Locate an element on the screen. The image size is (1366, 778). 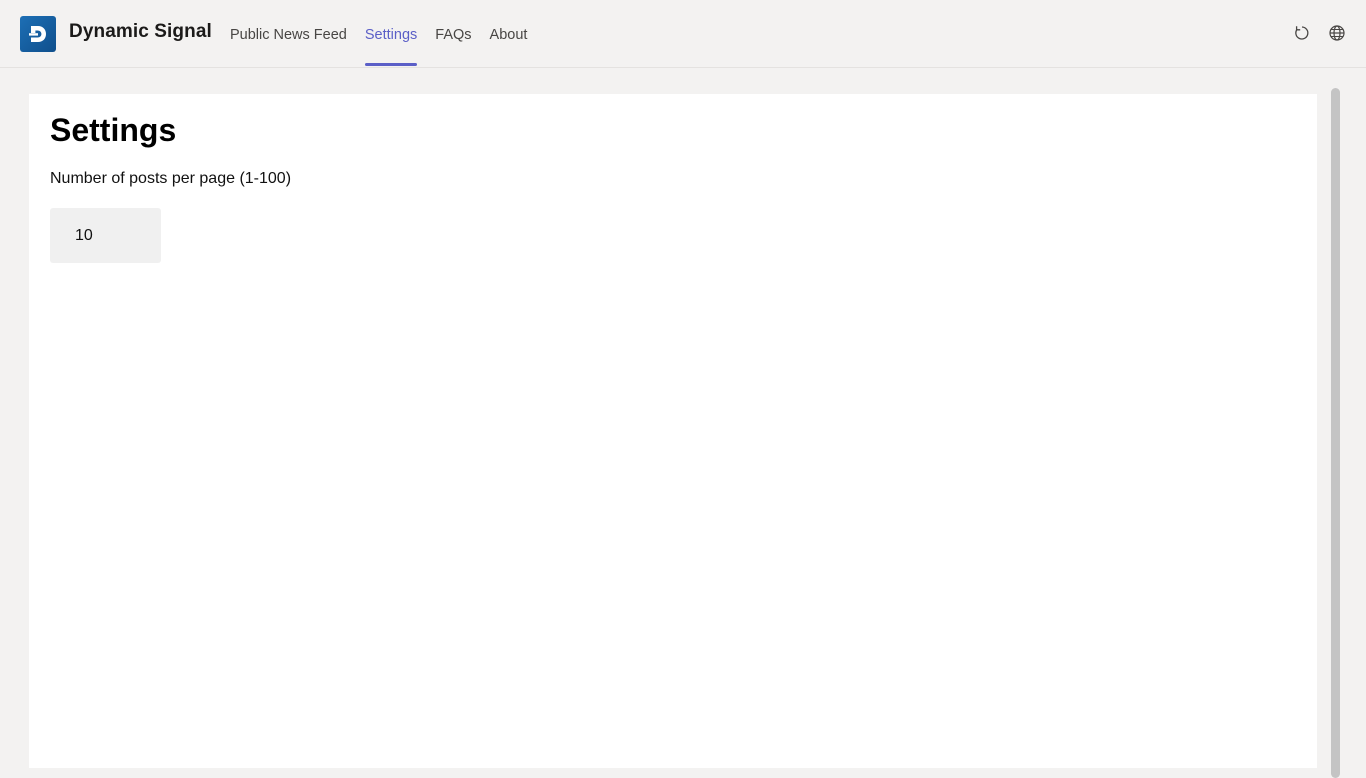
tab-faqs: FAQs is located at coordinates (453, 34).